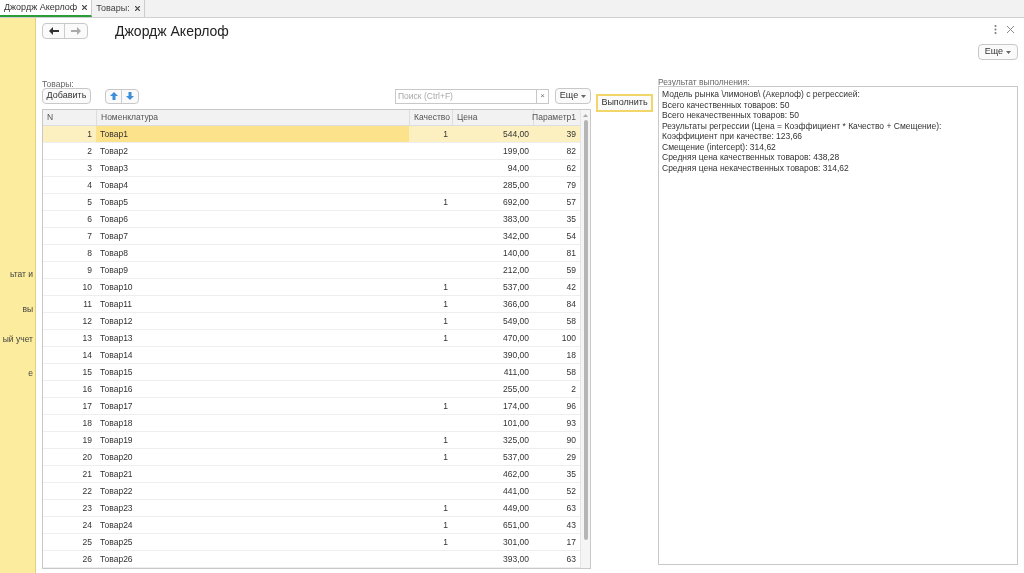 Image resolution: width=1024 pixels, height=573 pixels. Describe the element at coordinates (17, 339) in the screenshot. I see `sidebar-item: ый учет` at that location.